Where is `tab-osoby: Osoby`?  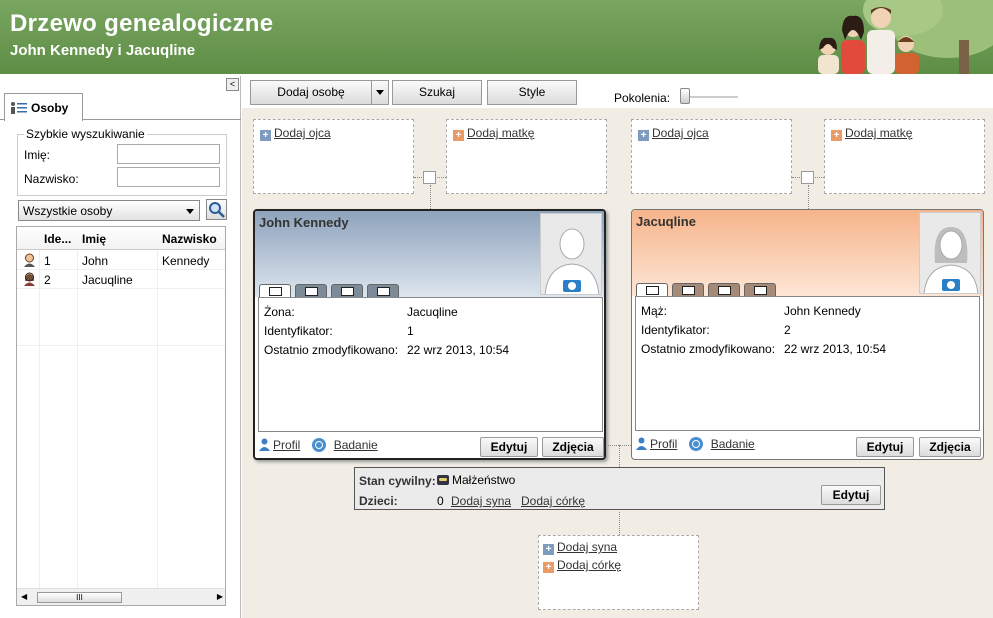 tab-osoby: Osoby is located at coordinates (43, 107).